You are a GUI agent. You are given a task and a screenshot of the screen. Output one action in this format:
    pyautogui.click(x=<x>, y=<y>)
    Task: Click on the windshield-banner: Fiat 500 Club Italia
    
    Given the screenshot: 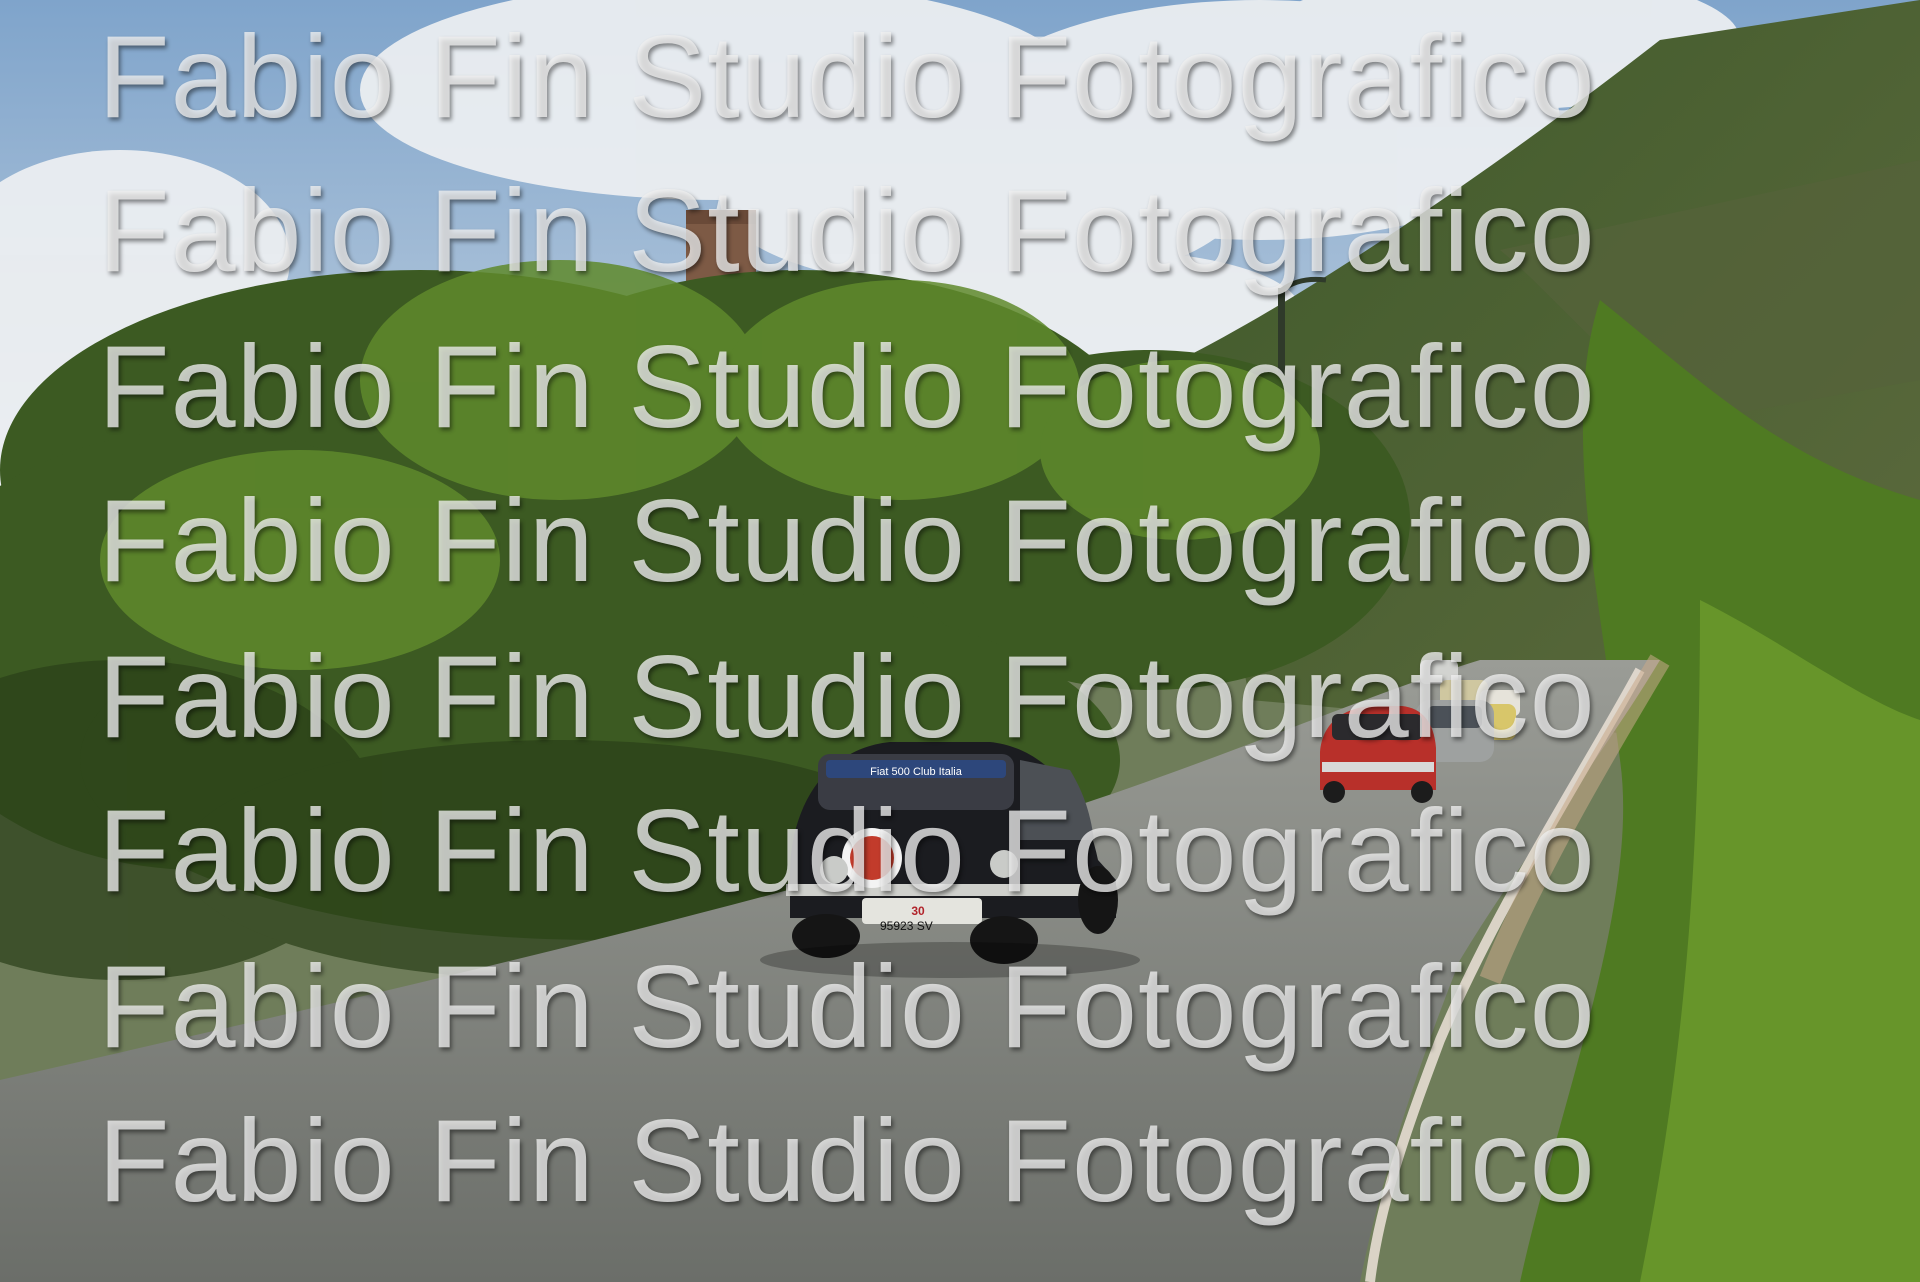 What is the action you would take?
    pyautogui.click(x=916, y=772)
    